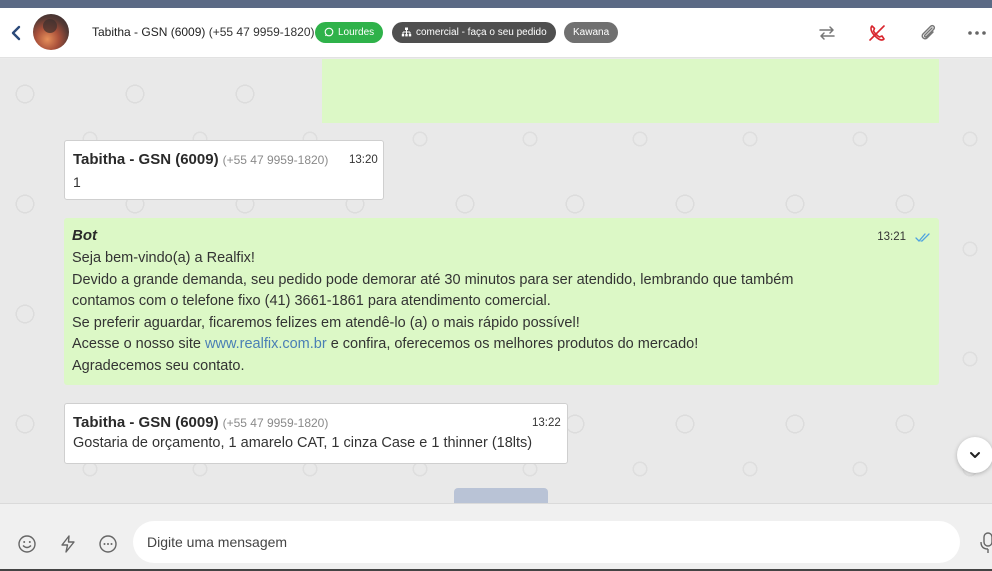 The image size is (992, 571). Describe the element at coordinates (108, 544) in the screenshot. I see `chat-bubble-icon` at that location.